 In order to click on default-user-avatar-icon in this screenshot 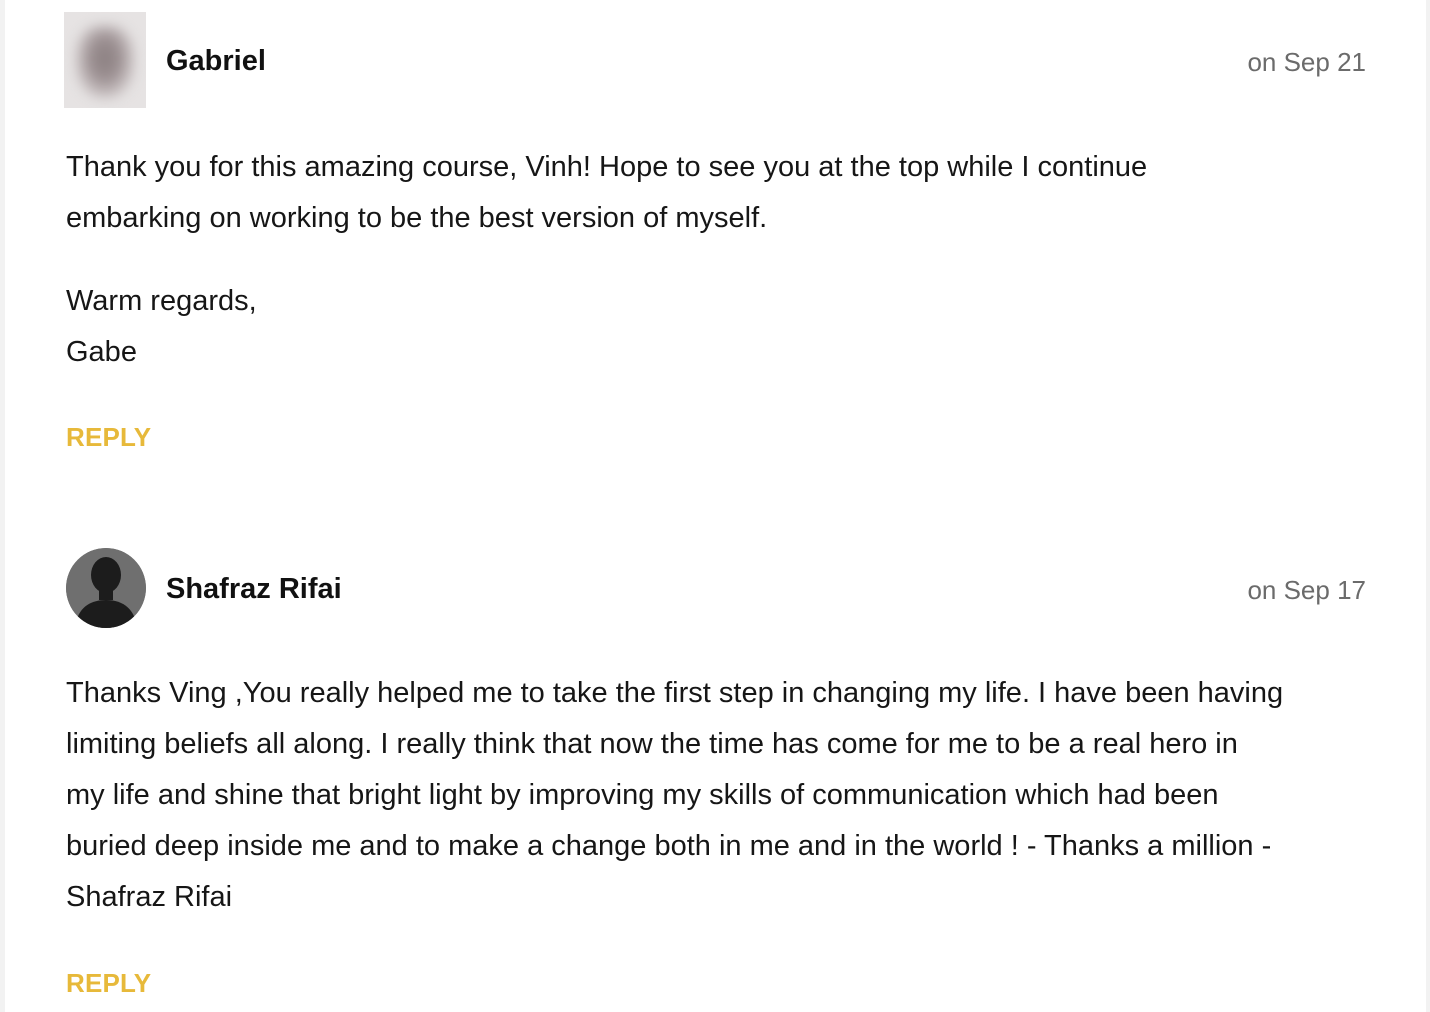, I will do `click(106, 588)`.